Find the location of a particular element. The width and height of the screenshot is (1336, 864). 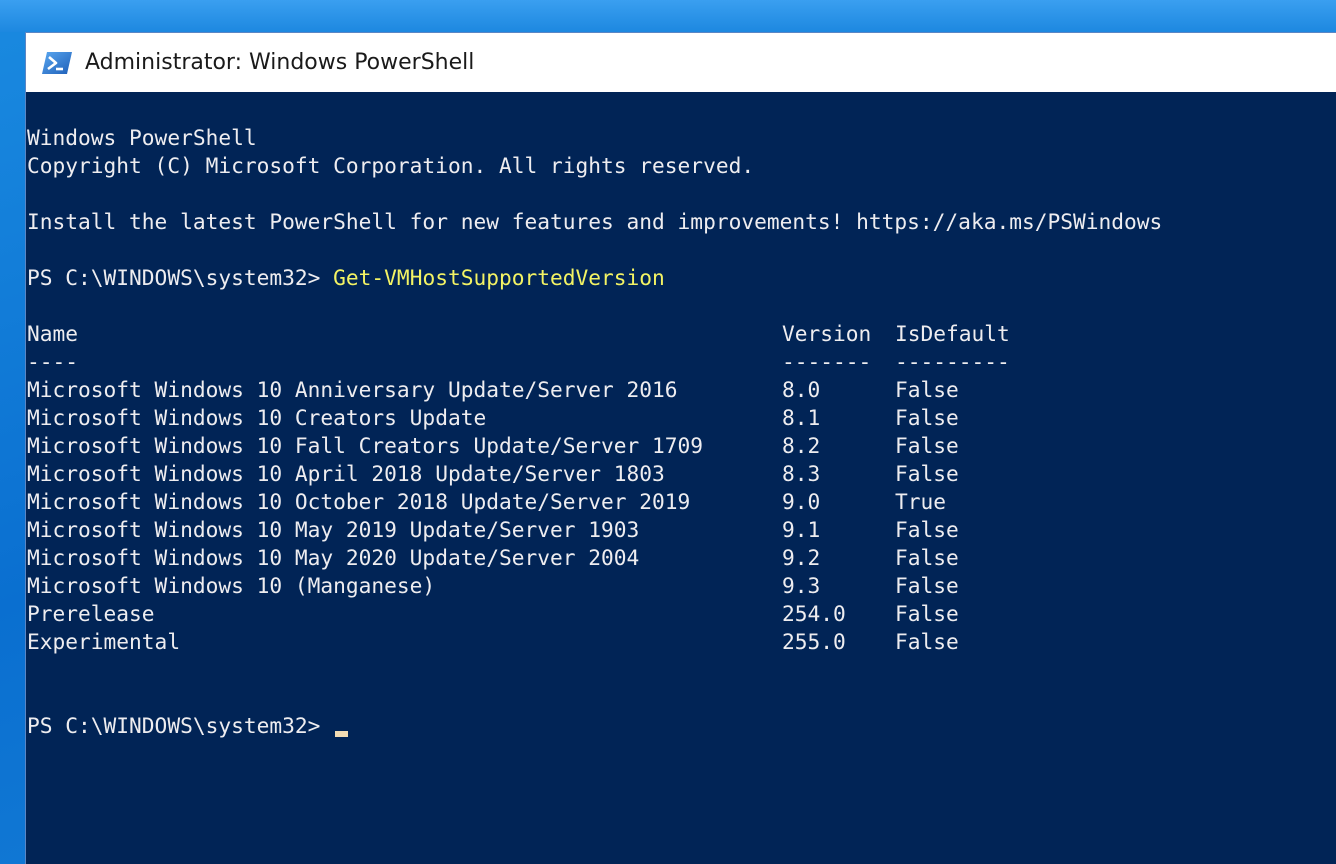

row-version: 254.0 is located at coordinates (814, 613).